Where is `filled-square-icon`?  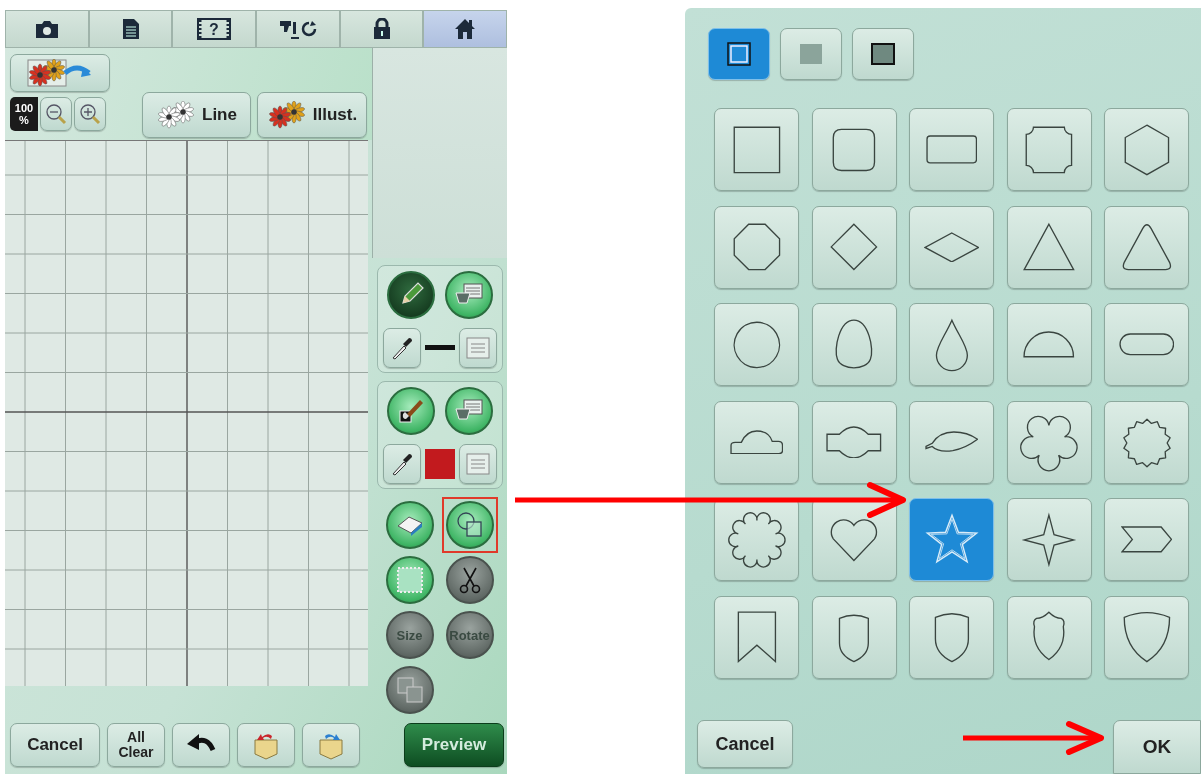
filled-square-icon is located at coordinates (811, 54).